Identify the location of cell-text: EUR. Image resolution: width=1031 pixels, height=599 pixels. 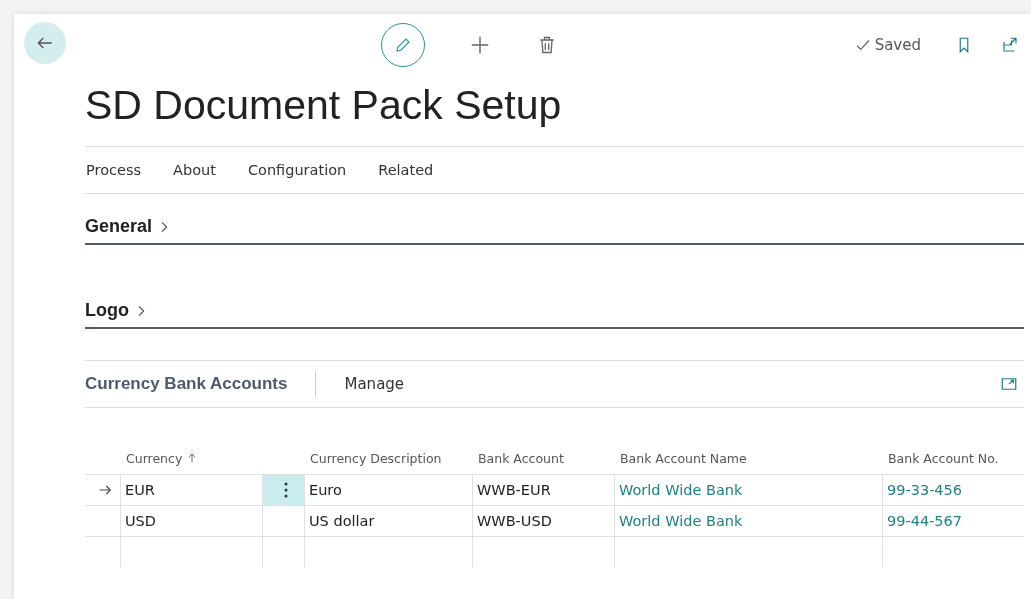
(140, 490).